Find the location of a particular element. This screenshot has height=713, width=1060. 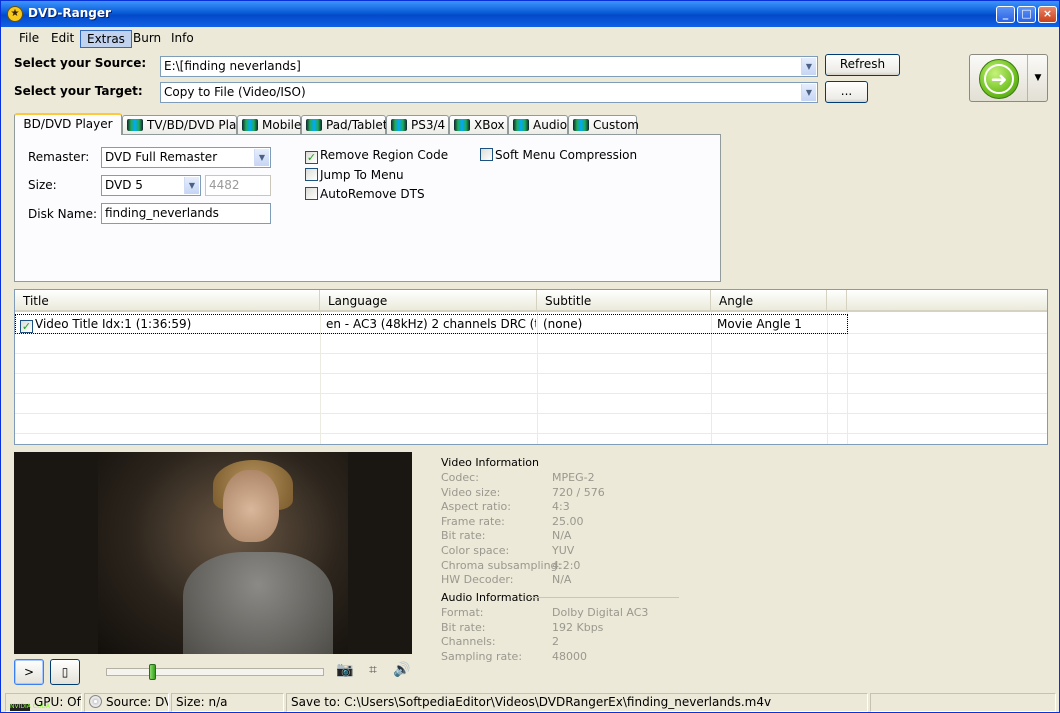

size-label: Size: is located at coordinates (42, 185).